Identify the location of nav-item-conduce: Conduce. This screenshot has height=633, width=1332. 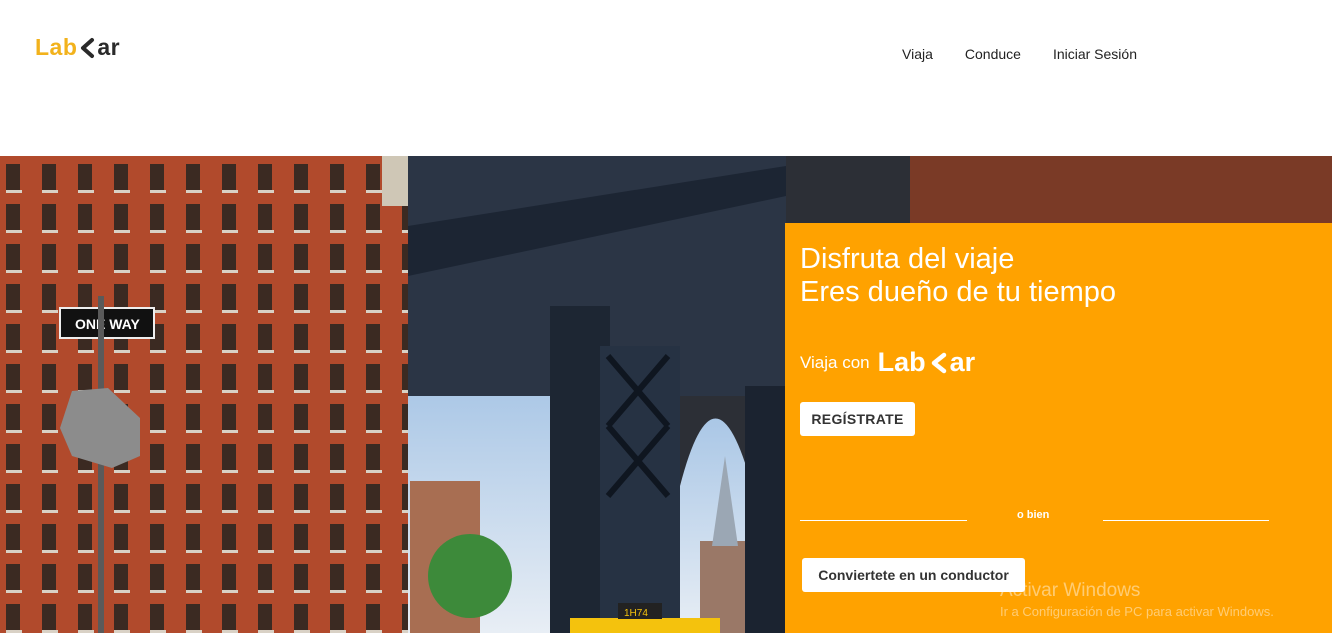
(993, 54).